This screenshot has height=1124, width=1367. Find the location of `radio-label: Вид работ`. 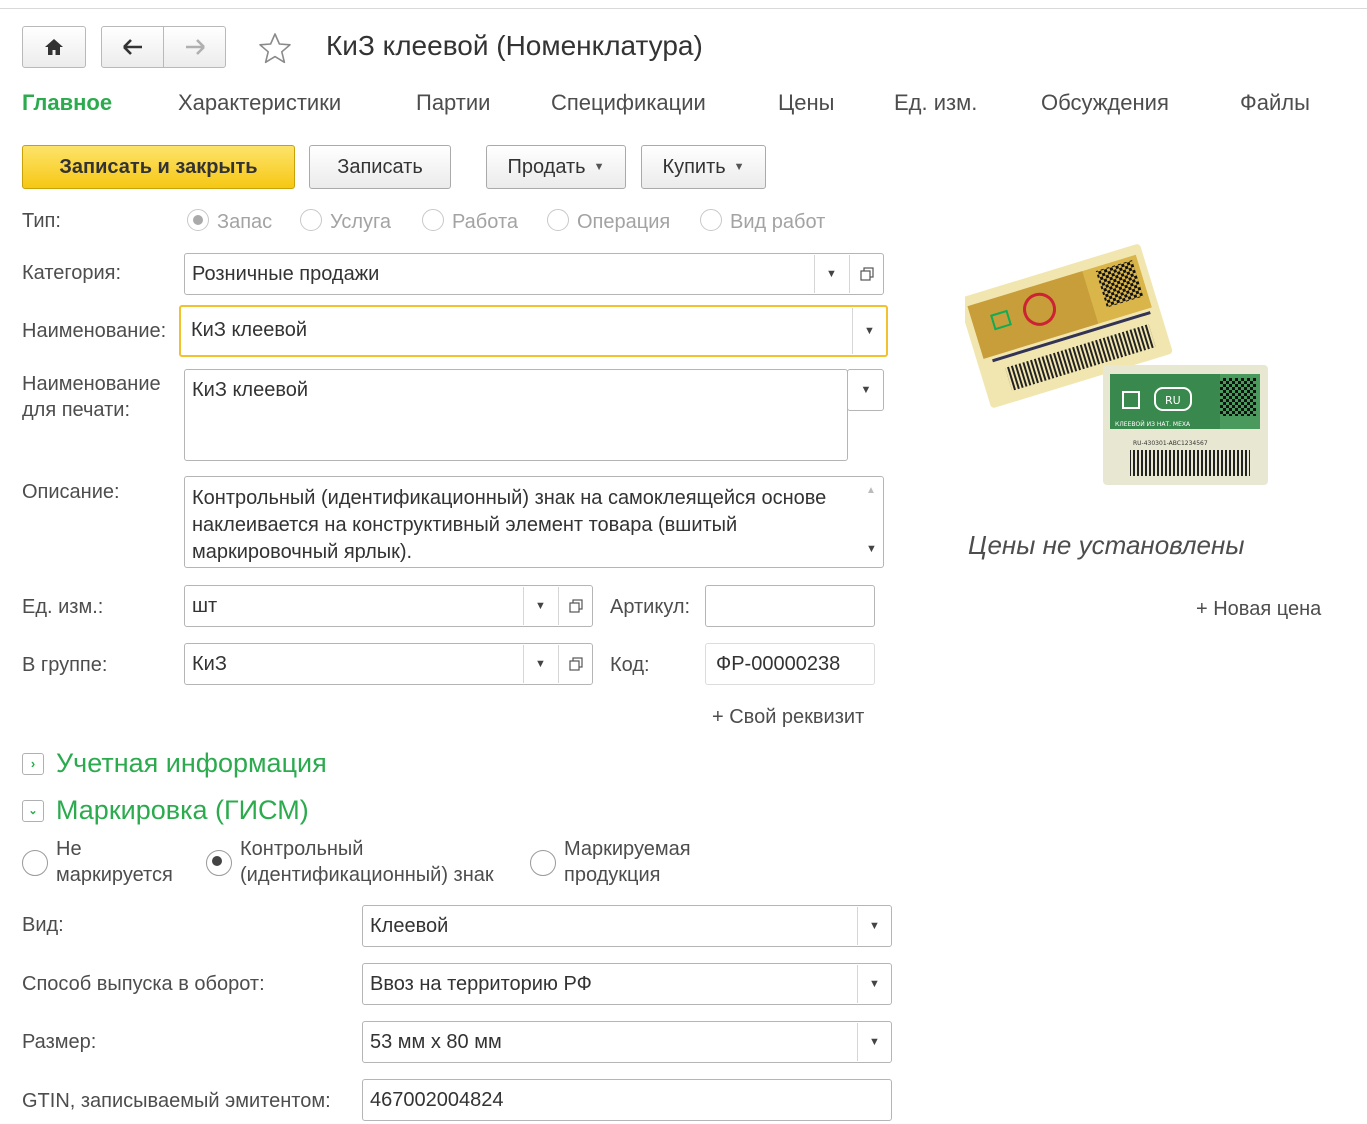

radio-label: Вид работ is located at coordinates (778, 222).